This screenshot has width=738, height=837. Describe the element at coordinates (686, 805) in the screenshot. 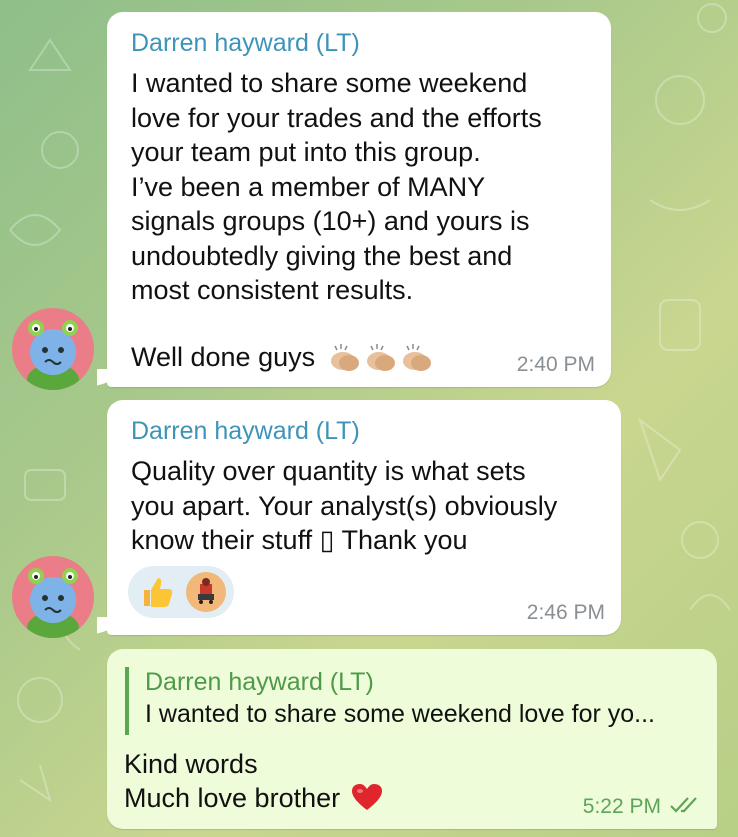

I see `double-check-icon` at that location.